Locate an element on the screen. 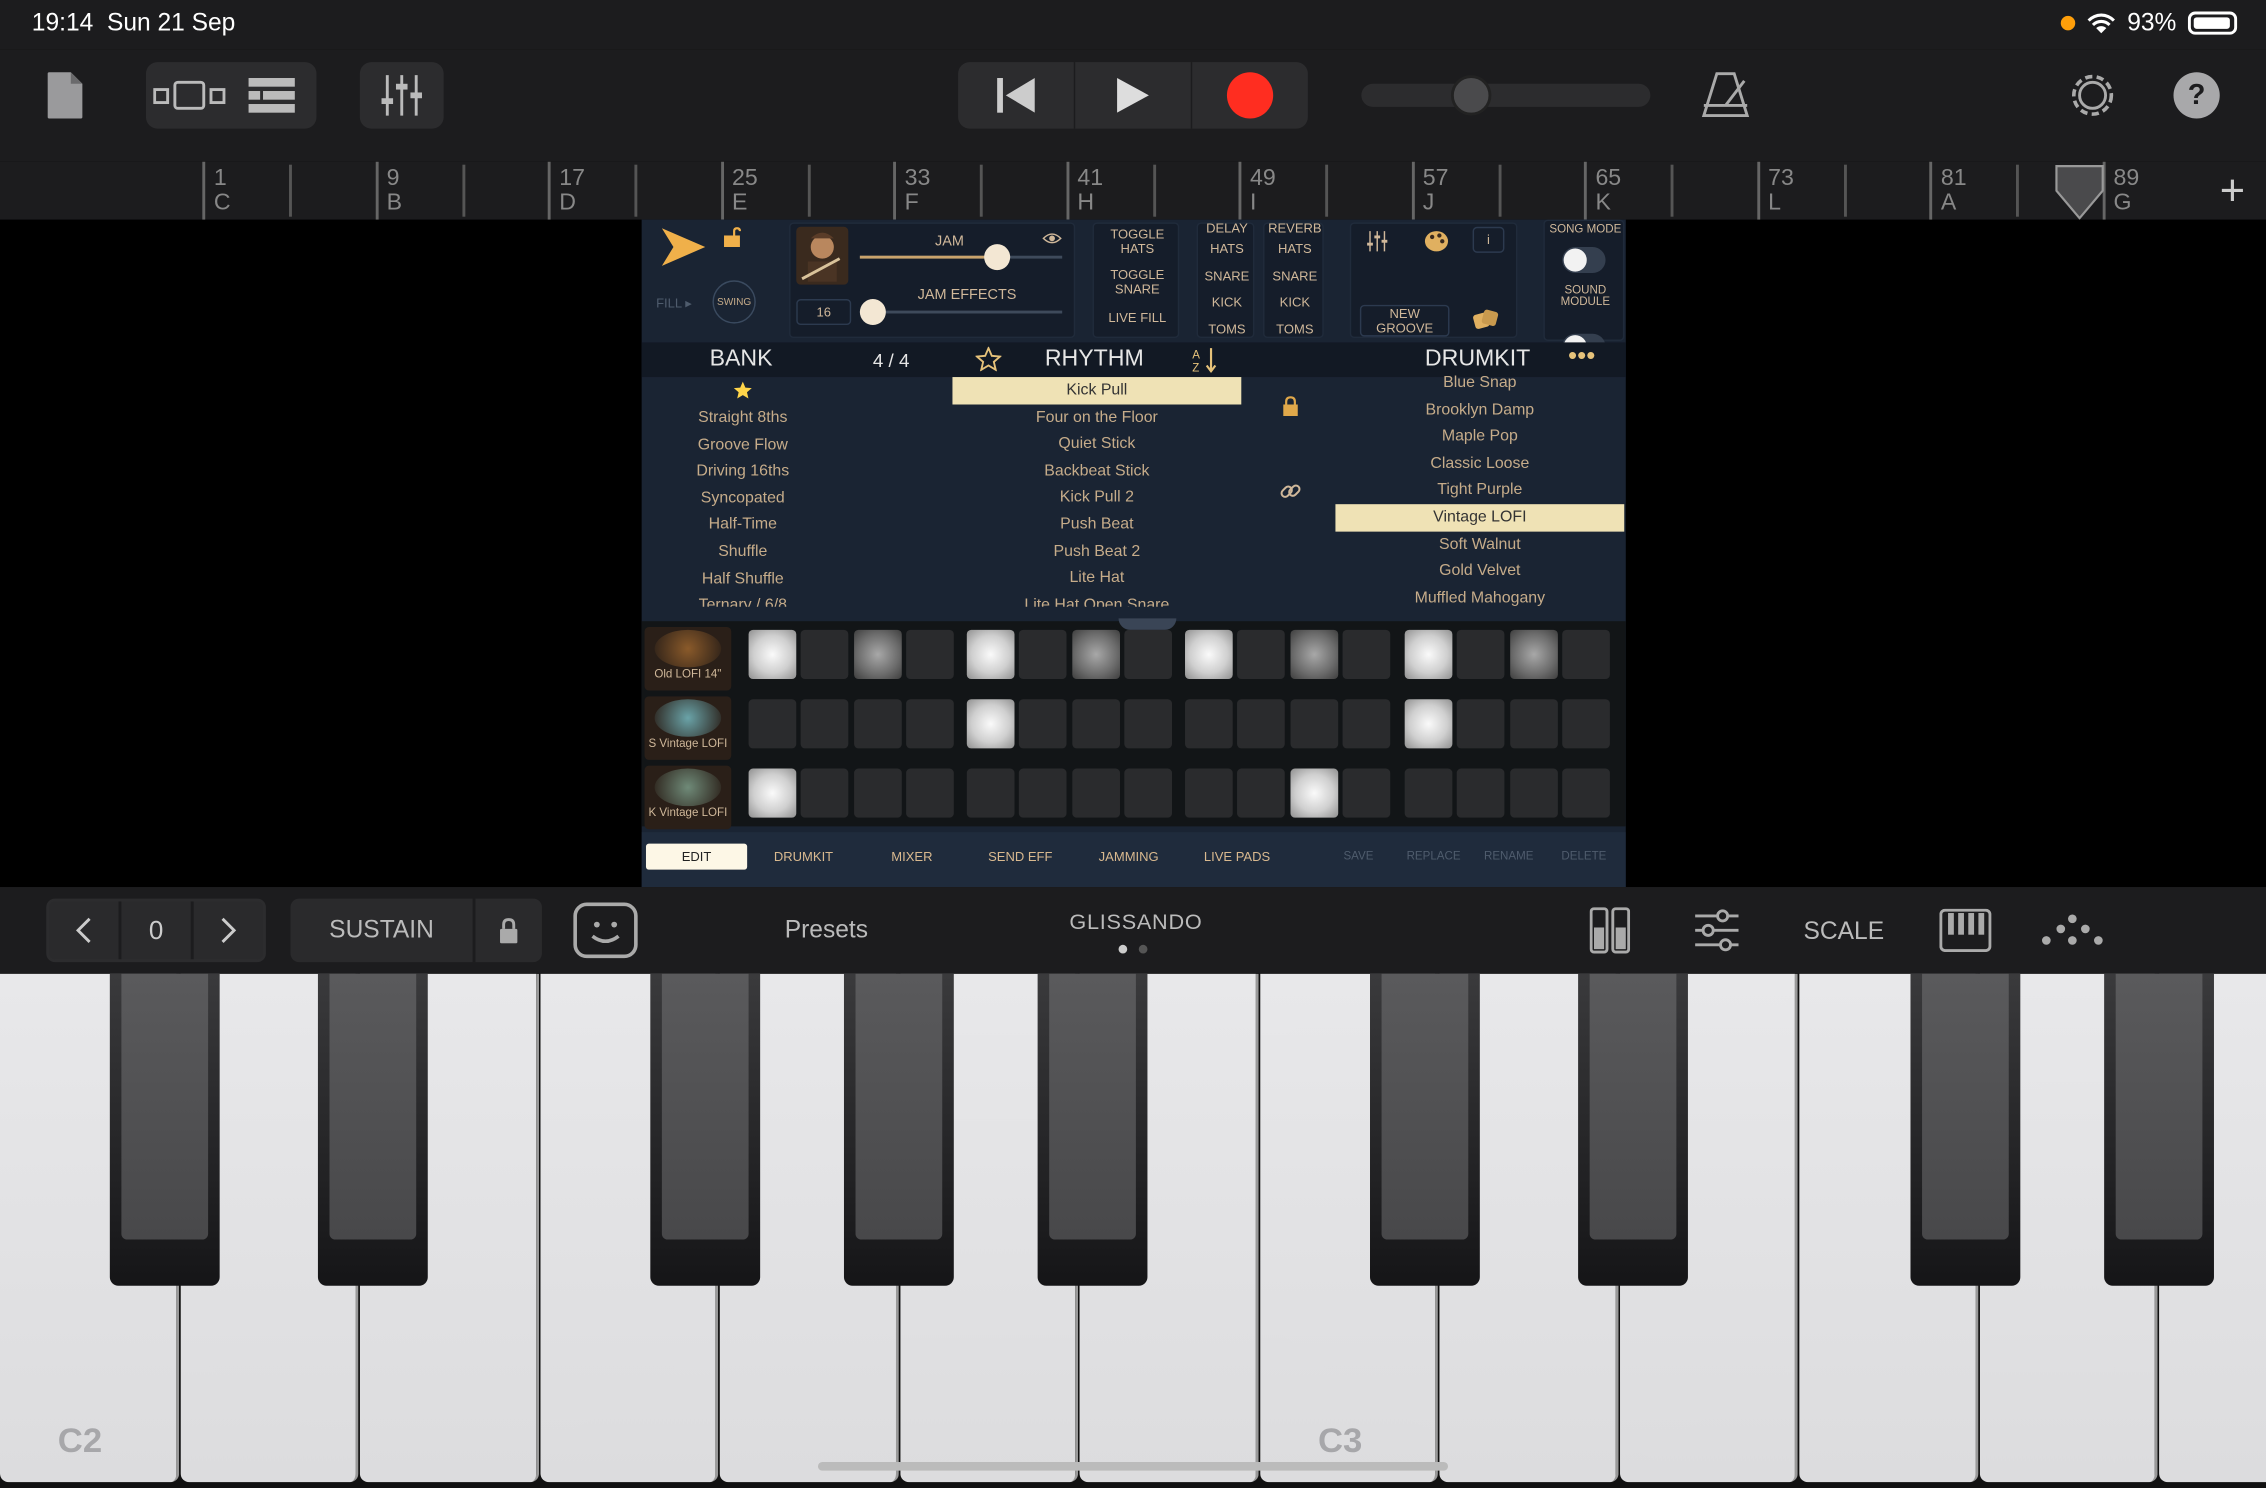 The height and width of the screenshot is (1488, 2266). split-keyboard-icon is located at coordinates (1610, 933).